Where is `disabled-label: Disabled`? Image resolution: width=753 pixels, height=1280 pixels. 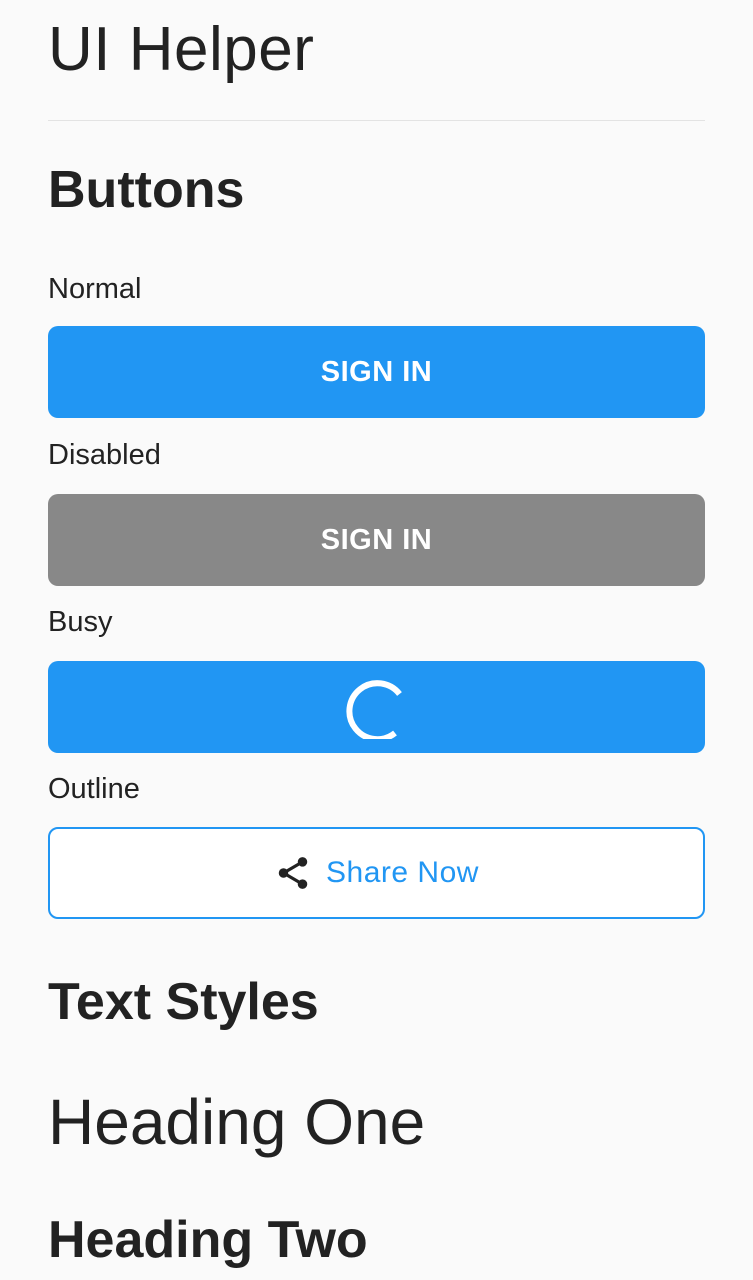
disabled-label: Disabled is located at coordinates (104, 455).